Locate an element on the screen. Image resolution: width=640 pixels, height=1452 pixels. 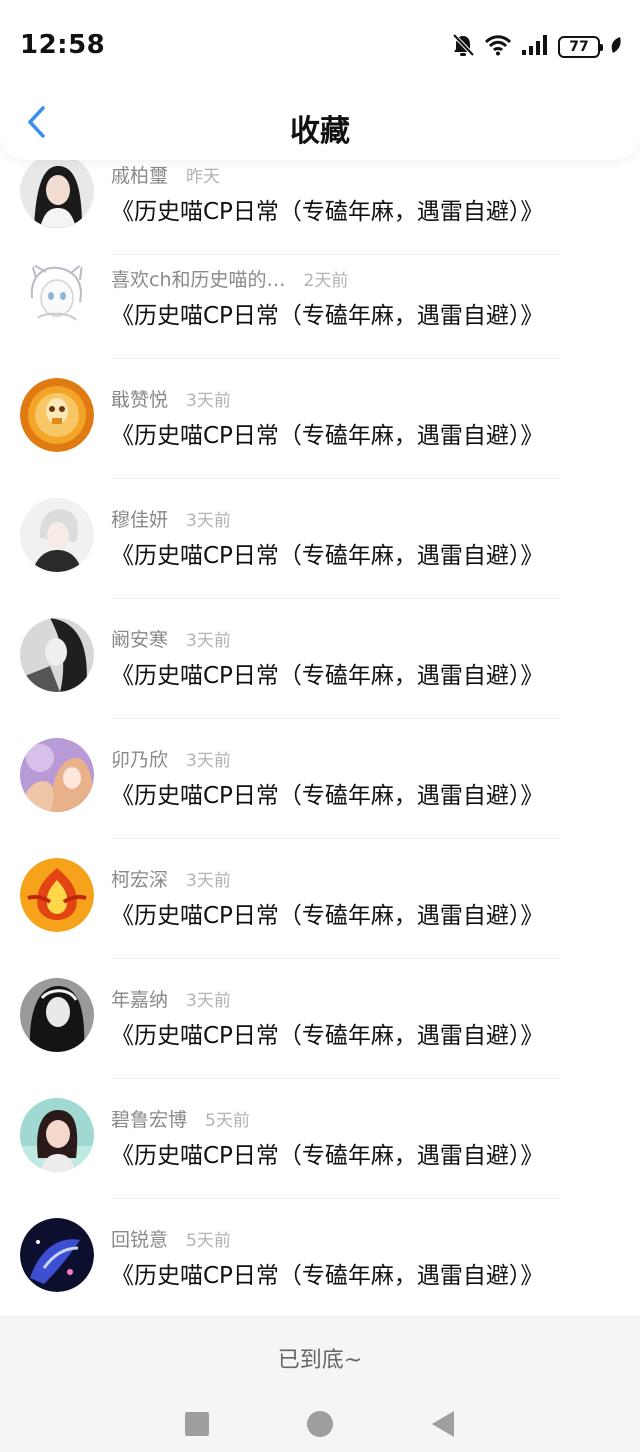
list-item: 阚安寒 3天前 《历史喵CP日常（专磕年麻，遇雷自避）》 is located at coordinates (320, 659).